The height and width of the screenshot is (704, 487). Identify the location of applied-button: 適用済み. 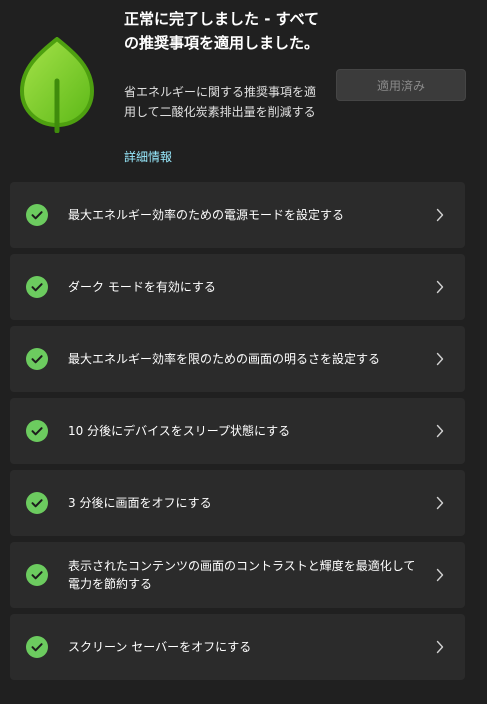
(401, 85).